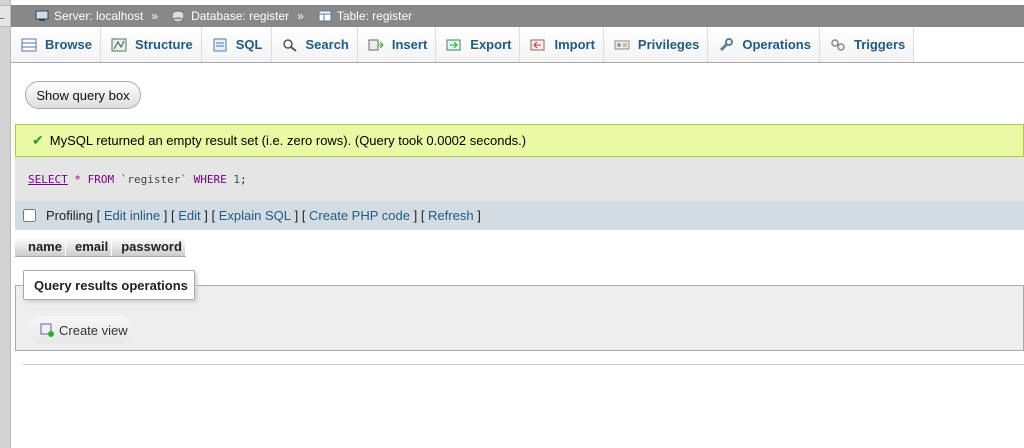 The height and width of the screenshot is (448, 1024). What do you see at coordinates (867, 44) in the screenshot?
I see `tab-triggers: Triggers` at bounding box center [867, 44].